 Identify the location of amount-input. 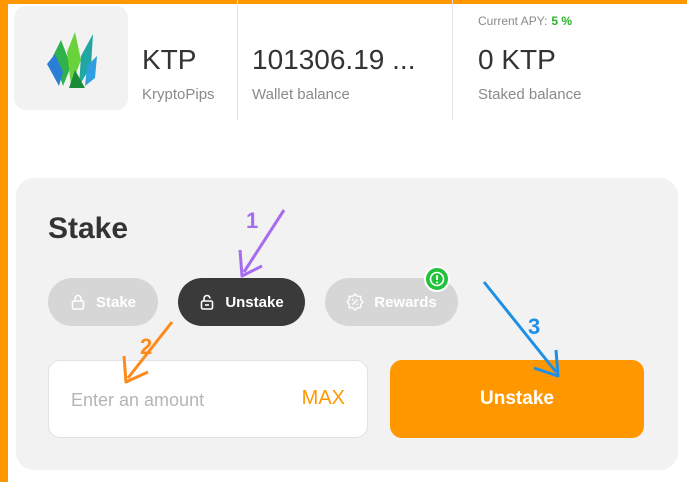
(176, 400).